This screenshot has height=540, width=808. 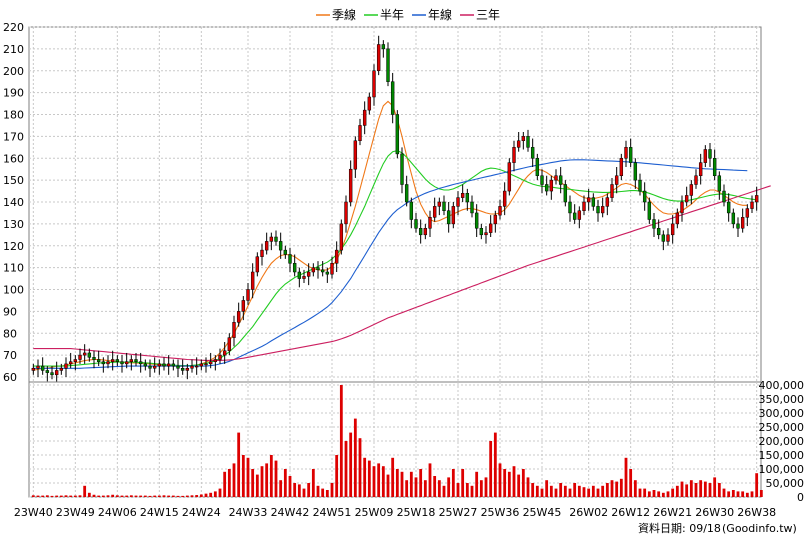 I want to click on x-tick-label: 24W51, so click(x=332, y=512).